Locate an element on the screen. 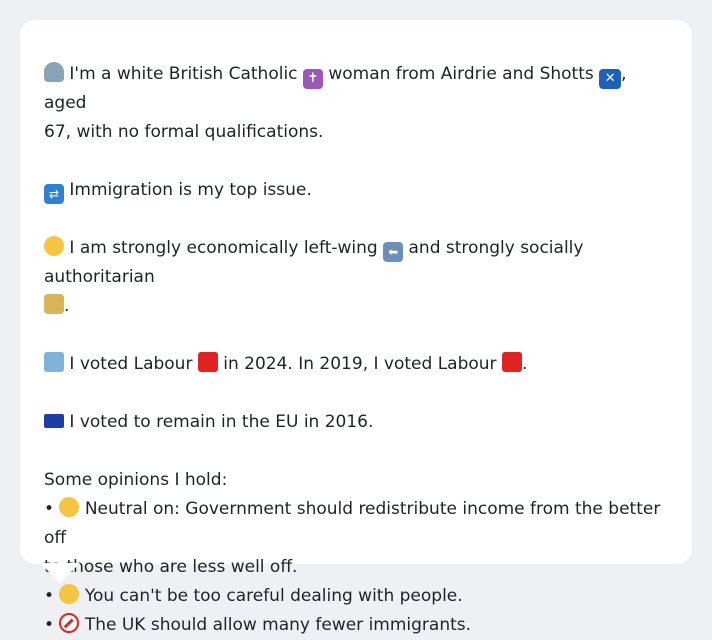 This screenshot has height=640, width=712. vote-text-b: in 2024. In 2019, I voted Labour is located at coordinates (360, 364).